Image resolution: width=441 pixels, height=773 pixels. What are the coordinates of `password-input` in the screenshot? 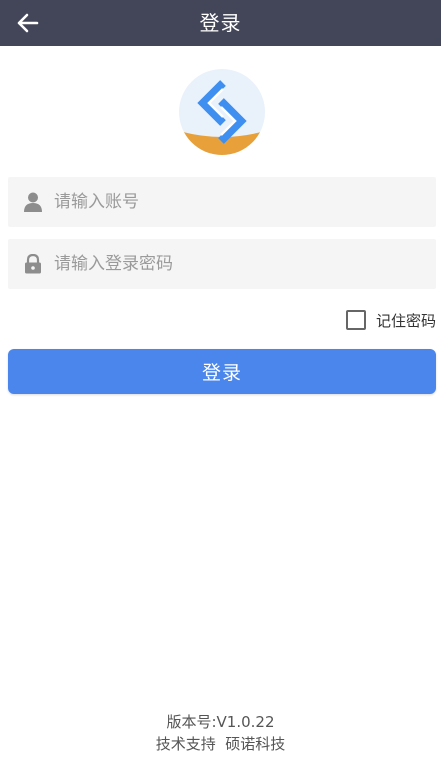 It's located at (239, 264).